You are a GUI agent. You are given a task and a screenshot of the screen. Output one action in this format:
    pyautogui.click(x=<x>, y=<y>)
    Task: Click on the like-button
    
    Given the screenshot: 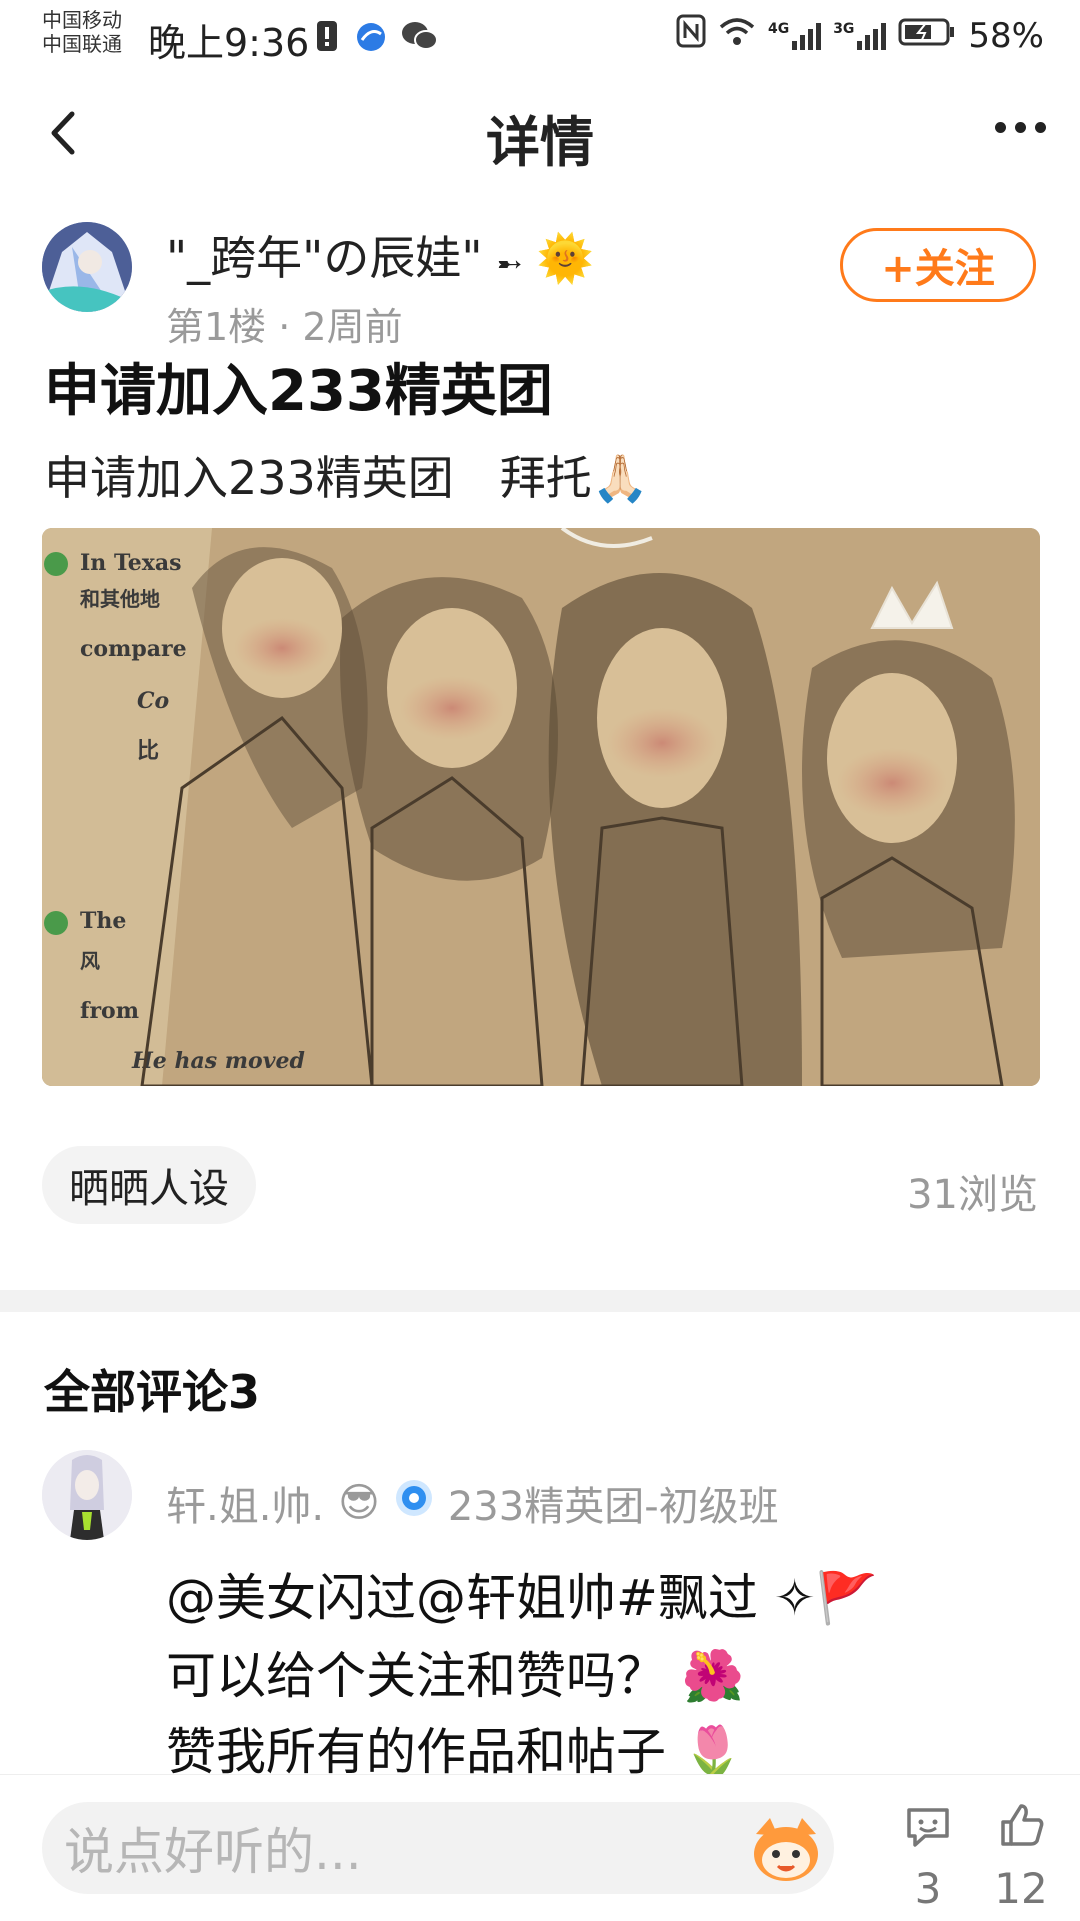 What is the action you would take?
    pyautogui.click(x=1022, y=1827)
    